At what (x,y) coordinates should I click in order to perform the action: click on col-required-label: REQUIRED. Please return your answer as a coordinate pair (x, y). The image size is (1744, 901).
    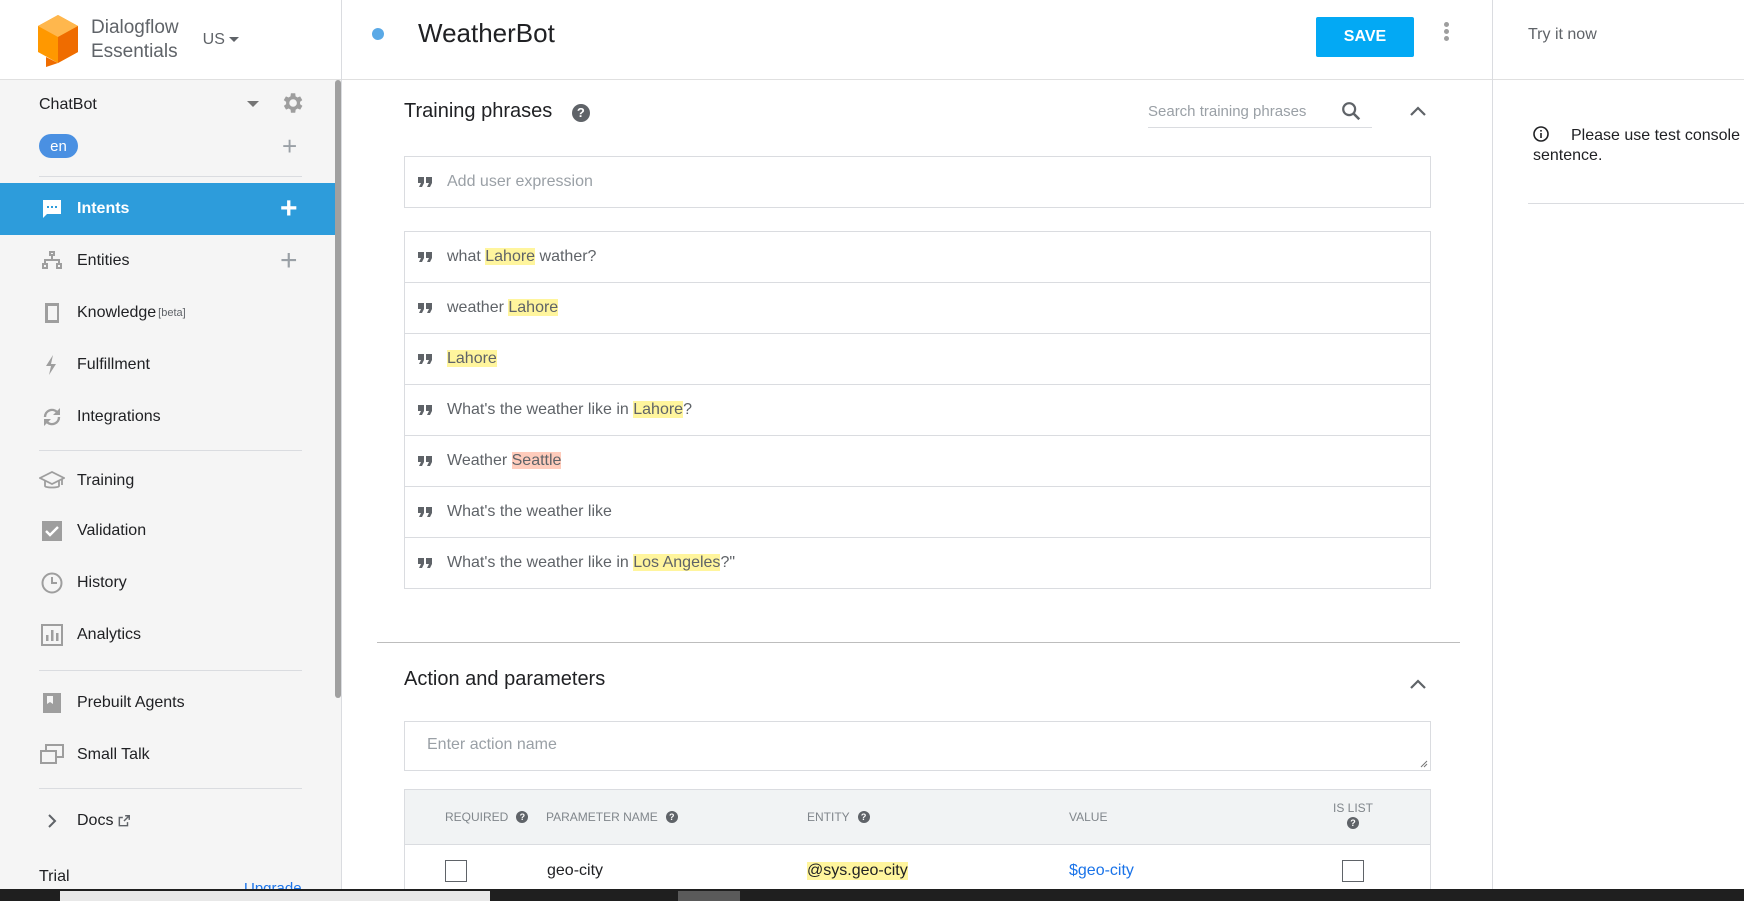
    Looking at the image, I should click on (477, 817).